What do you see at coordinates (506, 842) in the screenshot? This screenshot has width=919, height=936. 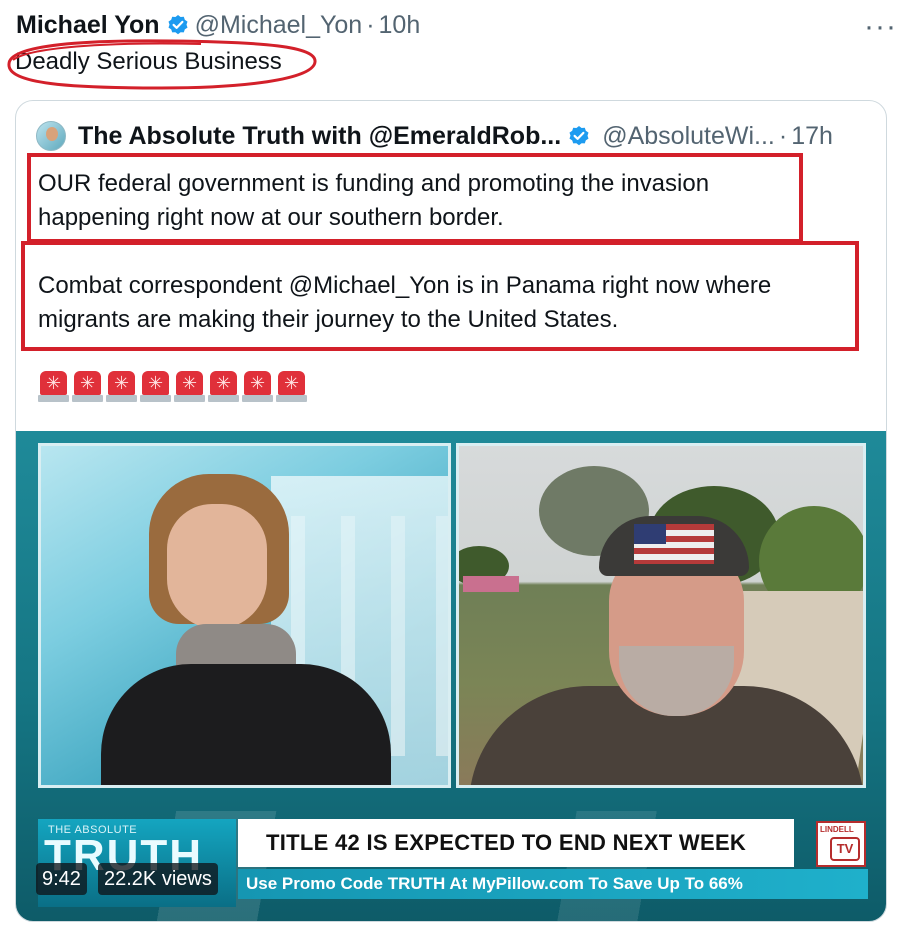 I see `headline-text: TITLE 42 IS EXPECTED TO END NEXT WEEK` at bounding box center [506, 842].